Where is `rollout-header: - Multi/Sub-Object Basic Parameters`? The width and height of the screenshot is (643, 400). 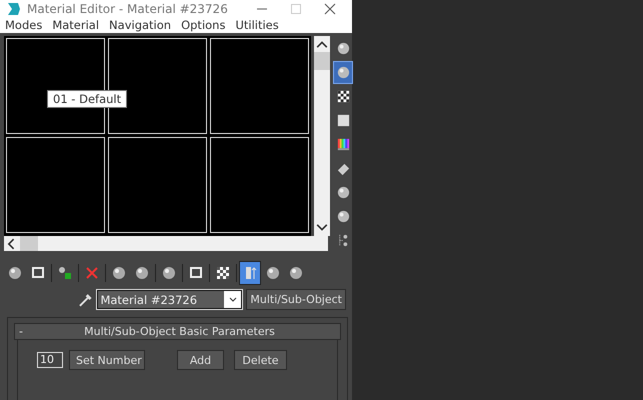 rollout-header: - Multi/Sub-Object Basic Parameters is located at coordinates (177, 331).